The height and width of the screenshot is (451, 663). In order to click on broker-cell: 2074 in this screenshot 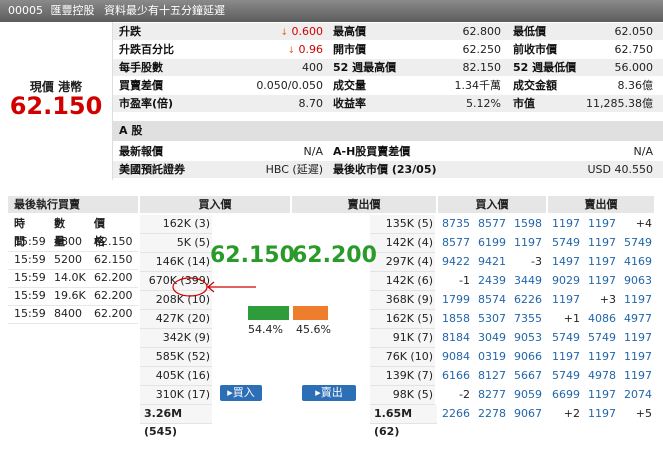, I will do `click(636, 395)`.